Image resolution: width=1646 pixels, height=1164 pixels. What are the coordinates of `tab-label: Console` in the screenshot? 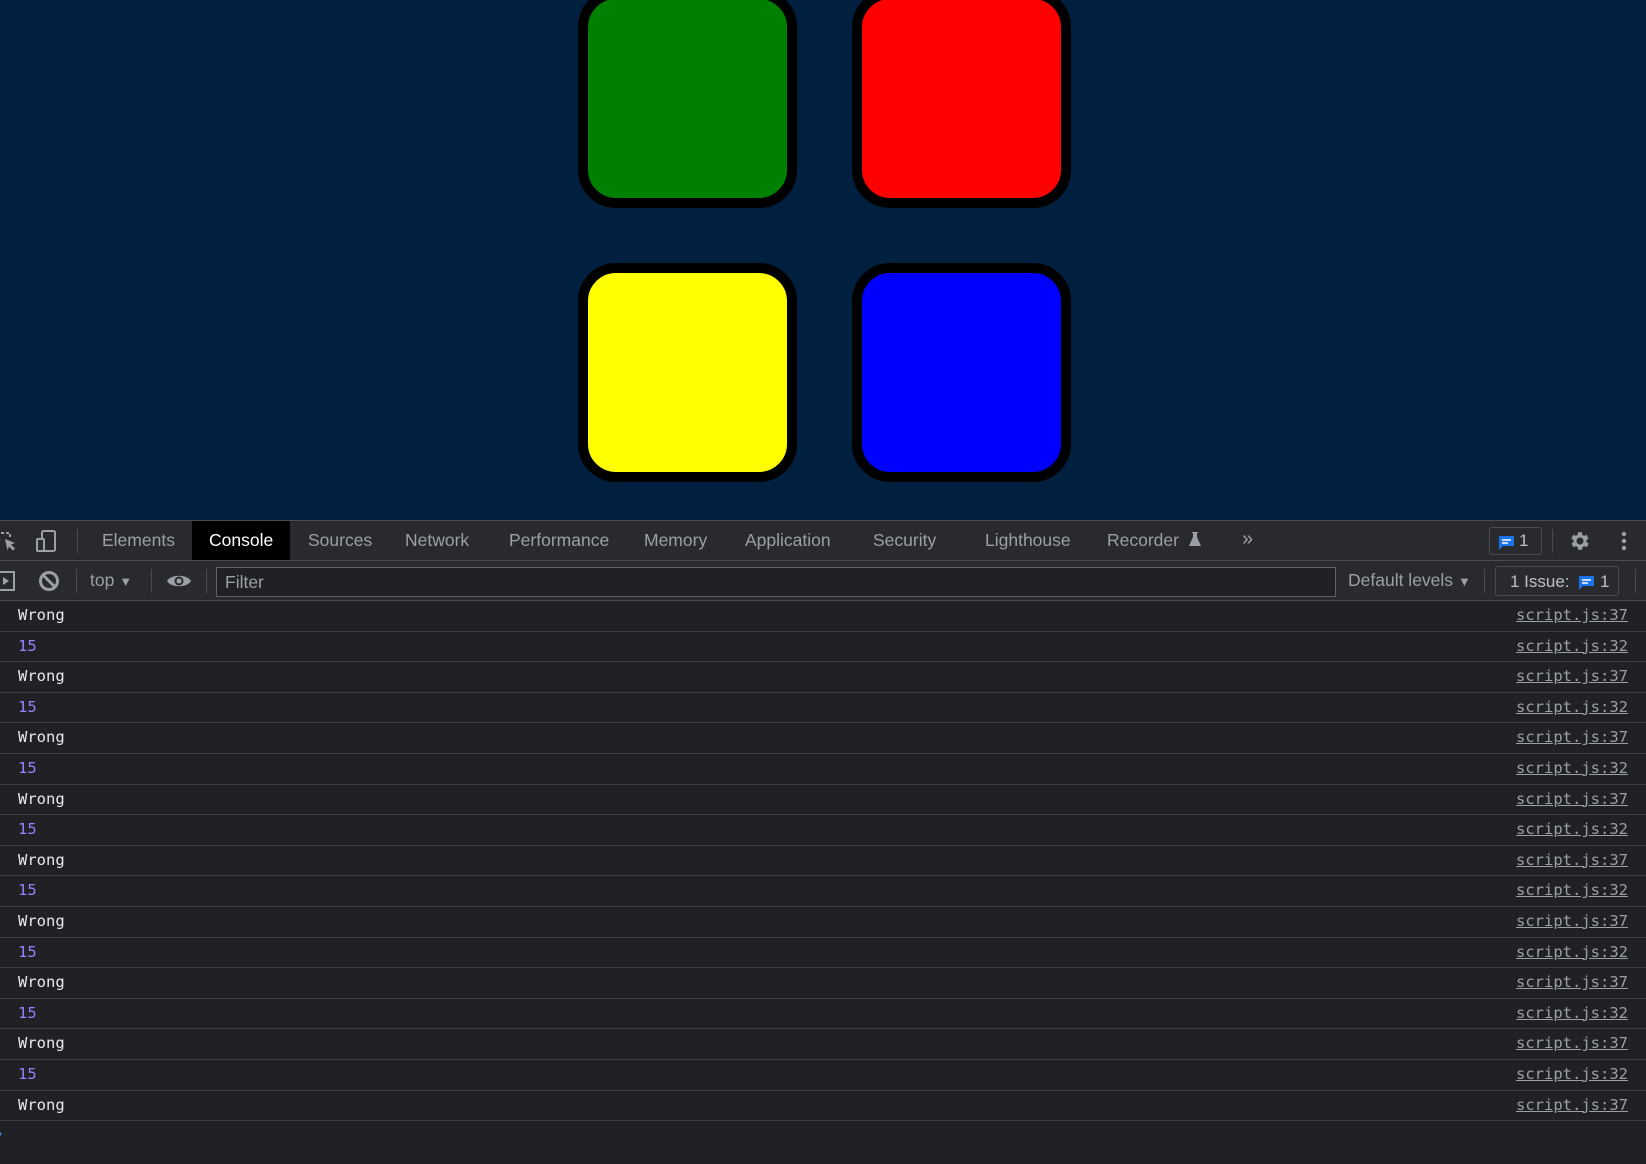 It's located at (241, 540).